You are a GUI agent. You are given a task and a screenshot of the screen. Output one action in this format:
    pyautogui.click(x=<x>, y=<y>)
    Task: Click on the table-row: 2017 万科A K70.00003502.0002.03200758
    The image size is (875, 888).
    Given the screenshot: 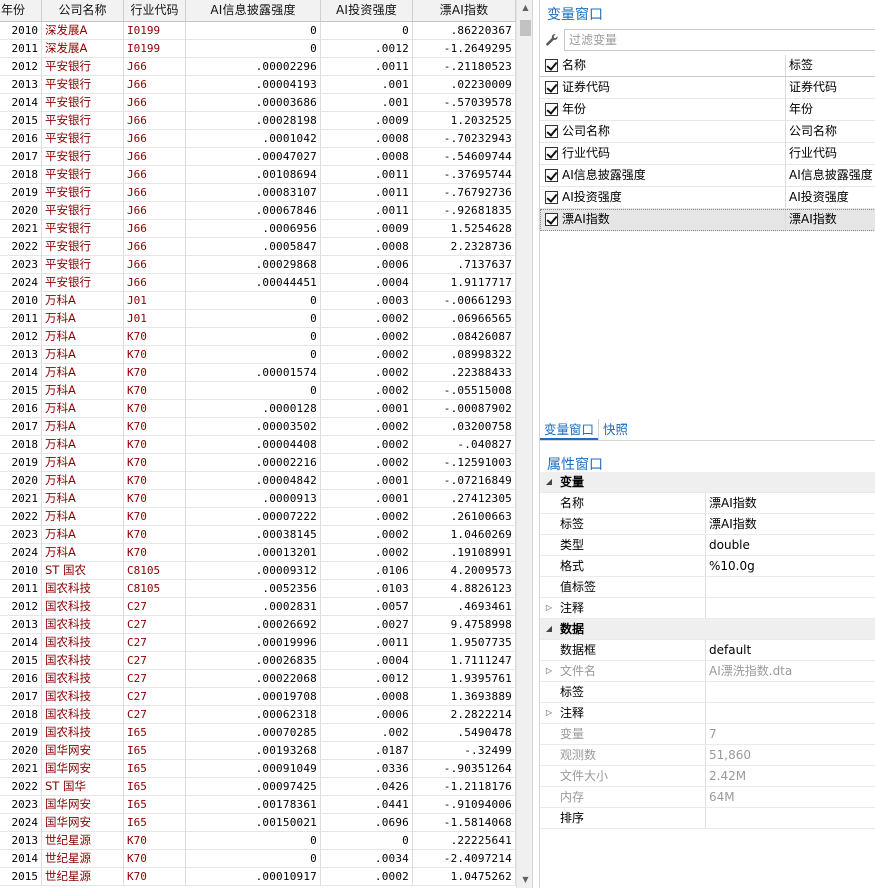 What is the action you would take?
    pyautogui.click(x=258, y=427)
    